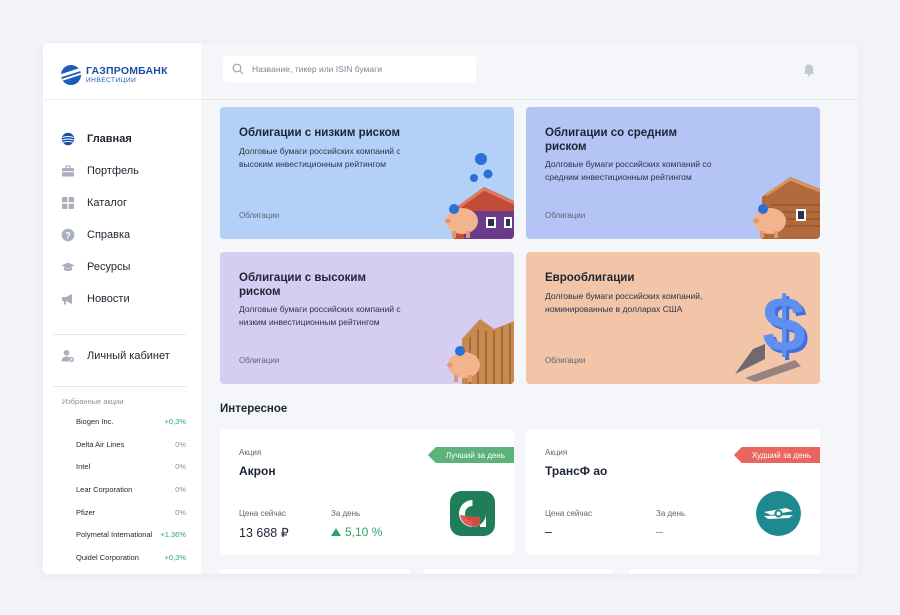 This screenshot has height=615, width=900. I want to click on piggy-bank-ruined-house-icon, so click(480, 351).